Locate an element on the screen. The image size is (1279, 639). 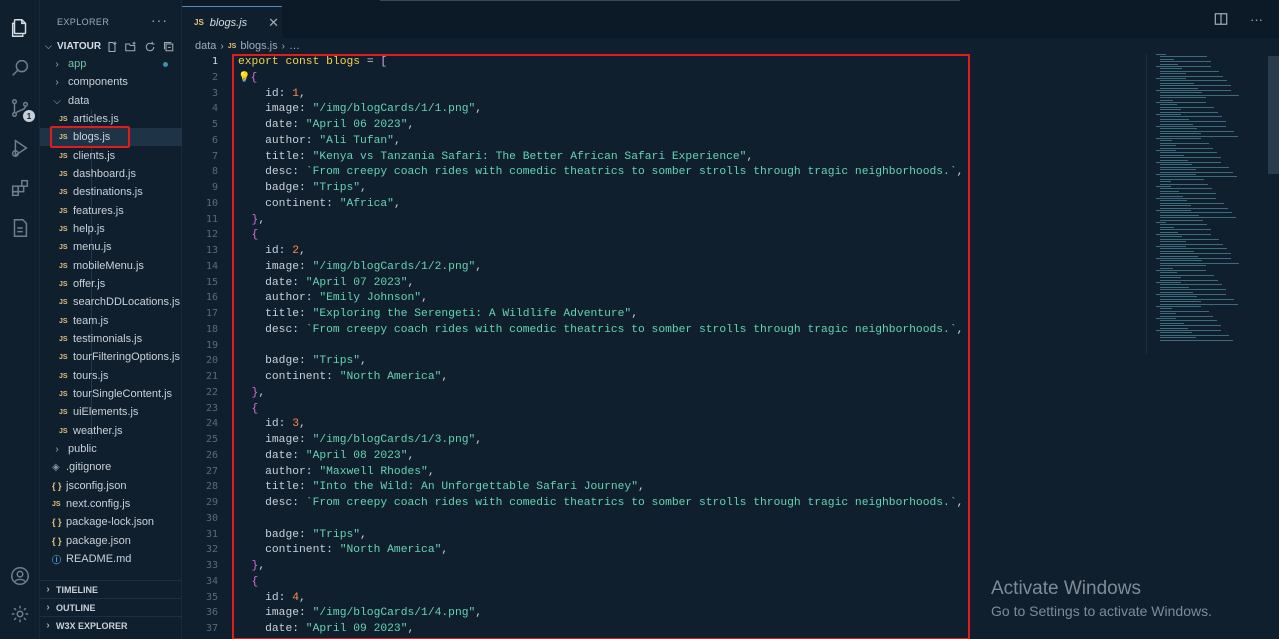
file-item: { } package.json is located at coordinates (111, 541).